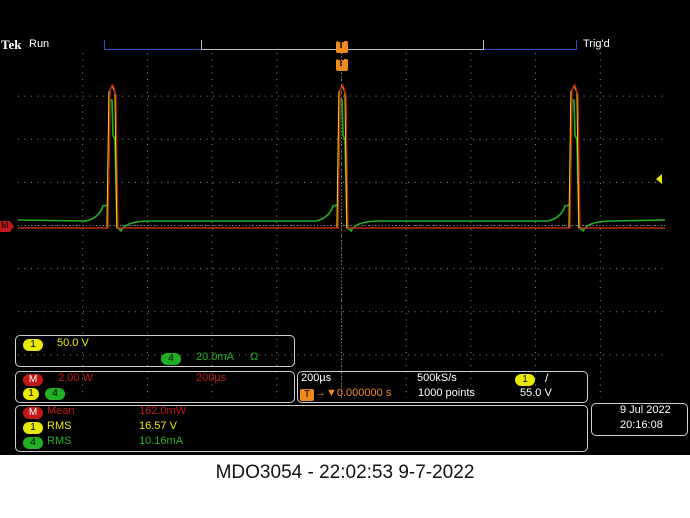 This screenshot has height=518, width=690. What do you see at coordinates (536, 393) in the screenshot?
I see `trigger-level: 55.0 V` at bounding box center [536, 393].